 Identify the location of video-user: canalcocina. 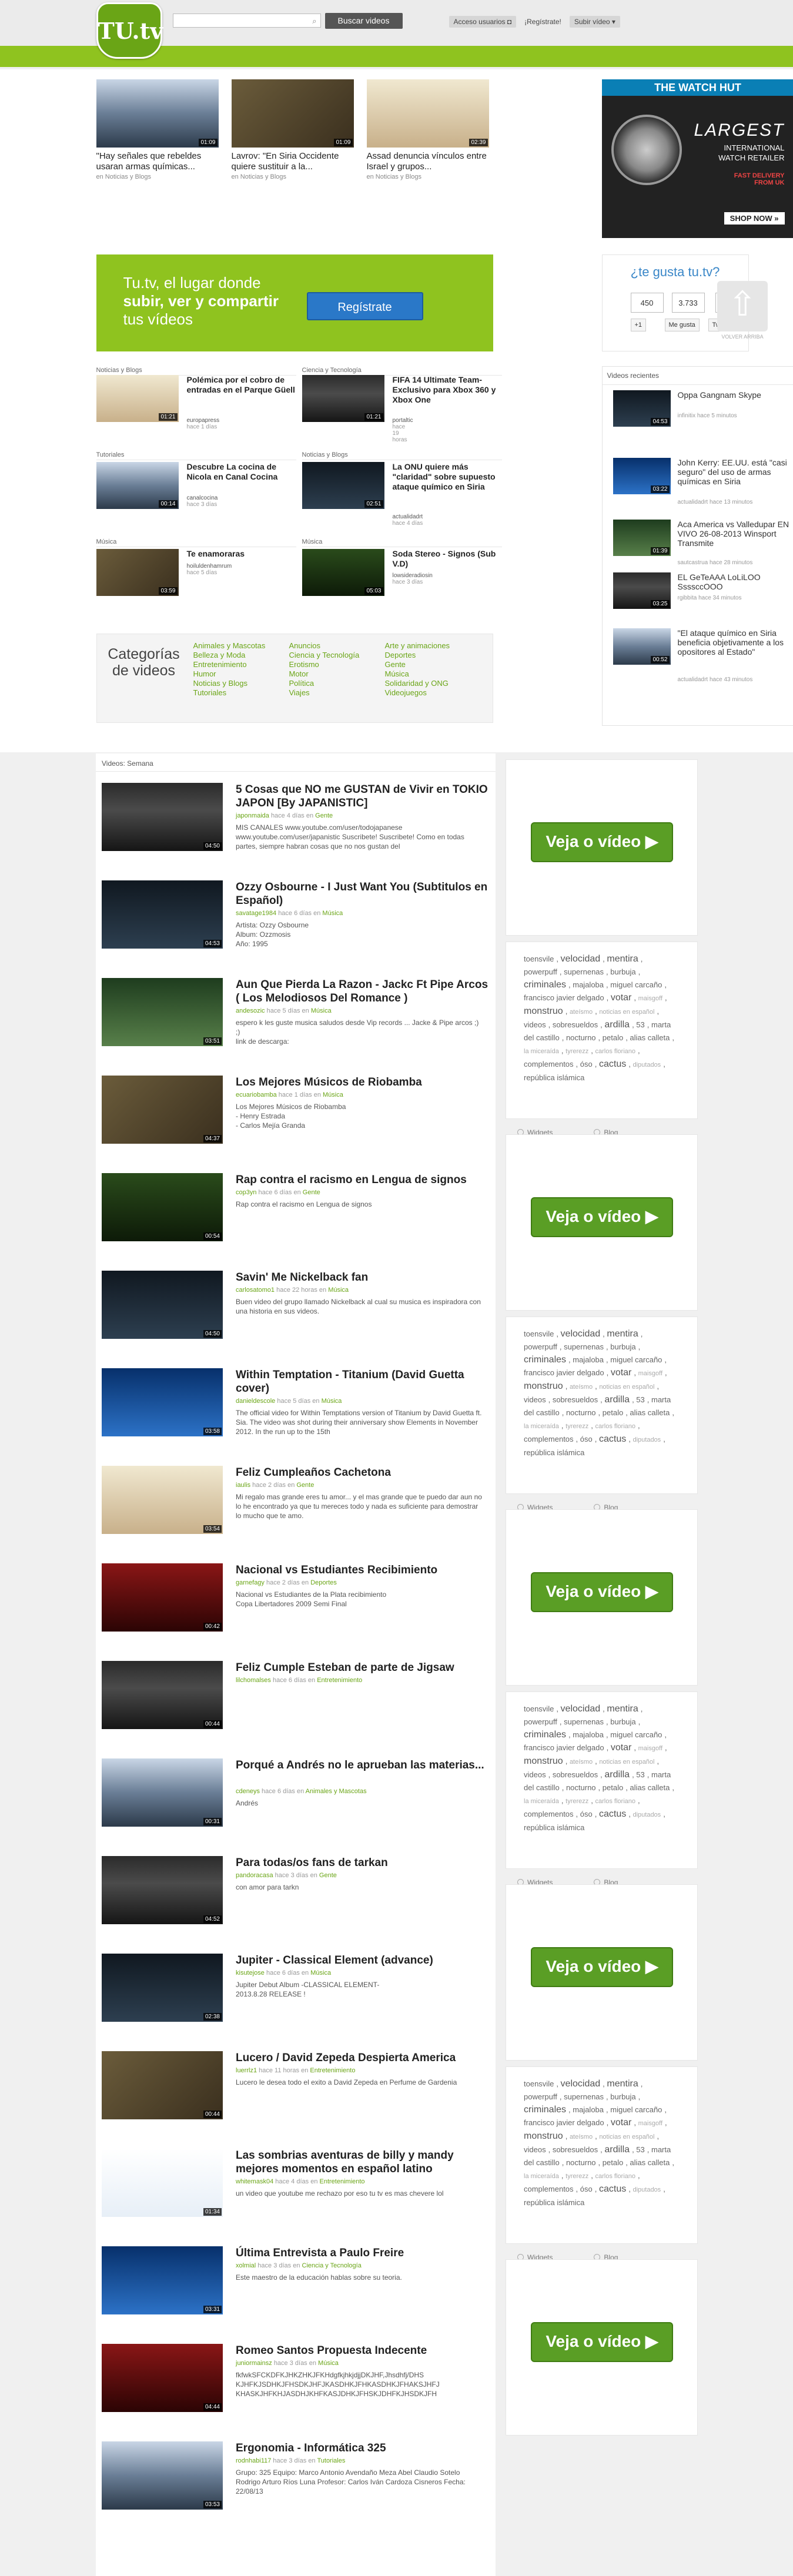
(203, 498).